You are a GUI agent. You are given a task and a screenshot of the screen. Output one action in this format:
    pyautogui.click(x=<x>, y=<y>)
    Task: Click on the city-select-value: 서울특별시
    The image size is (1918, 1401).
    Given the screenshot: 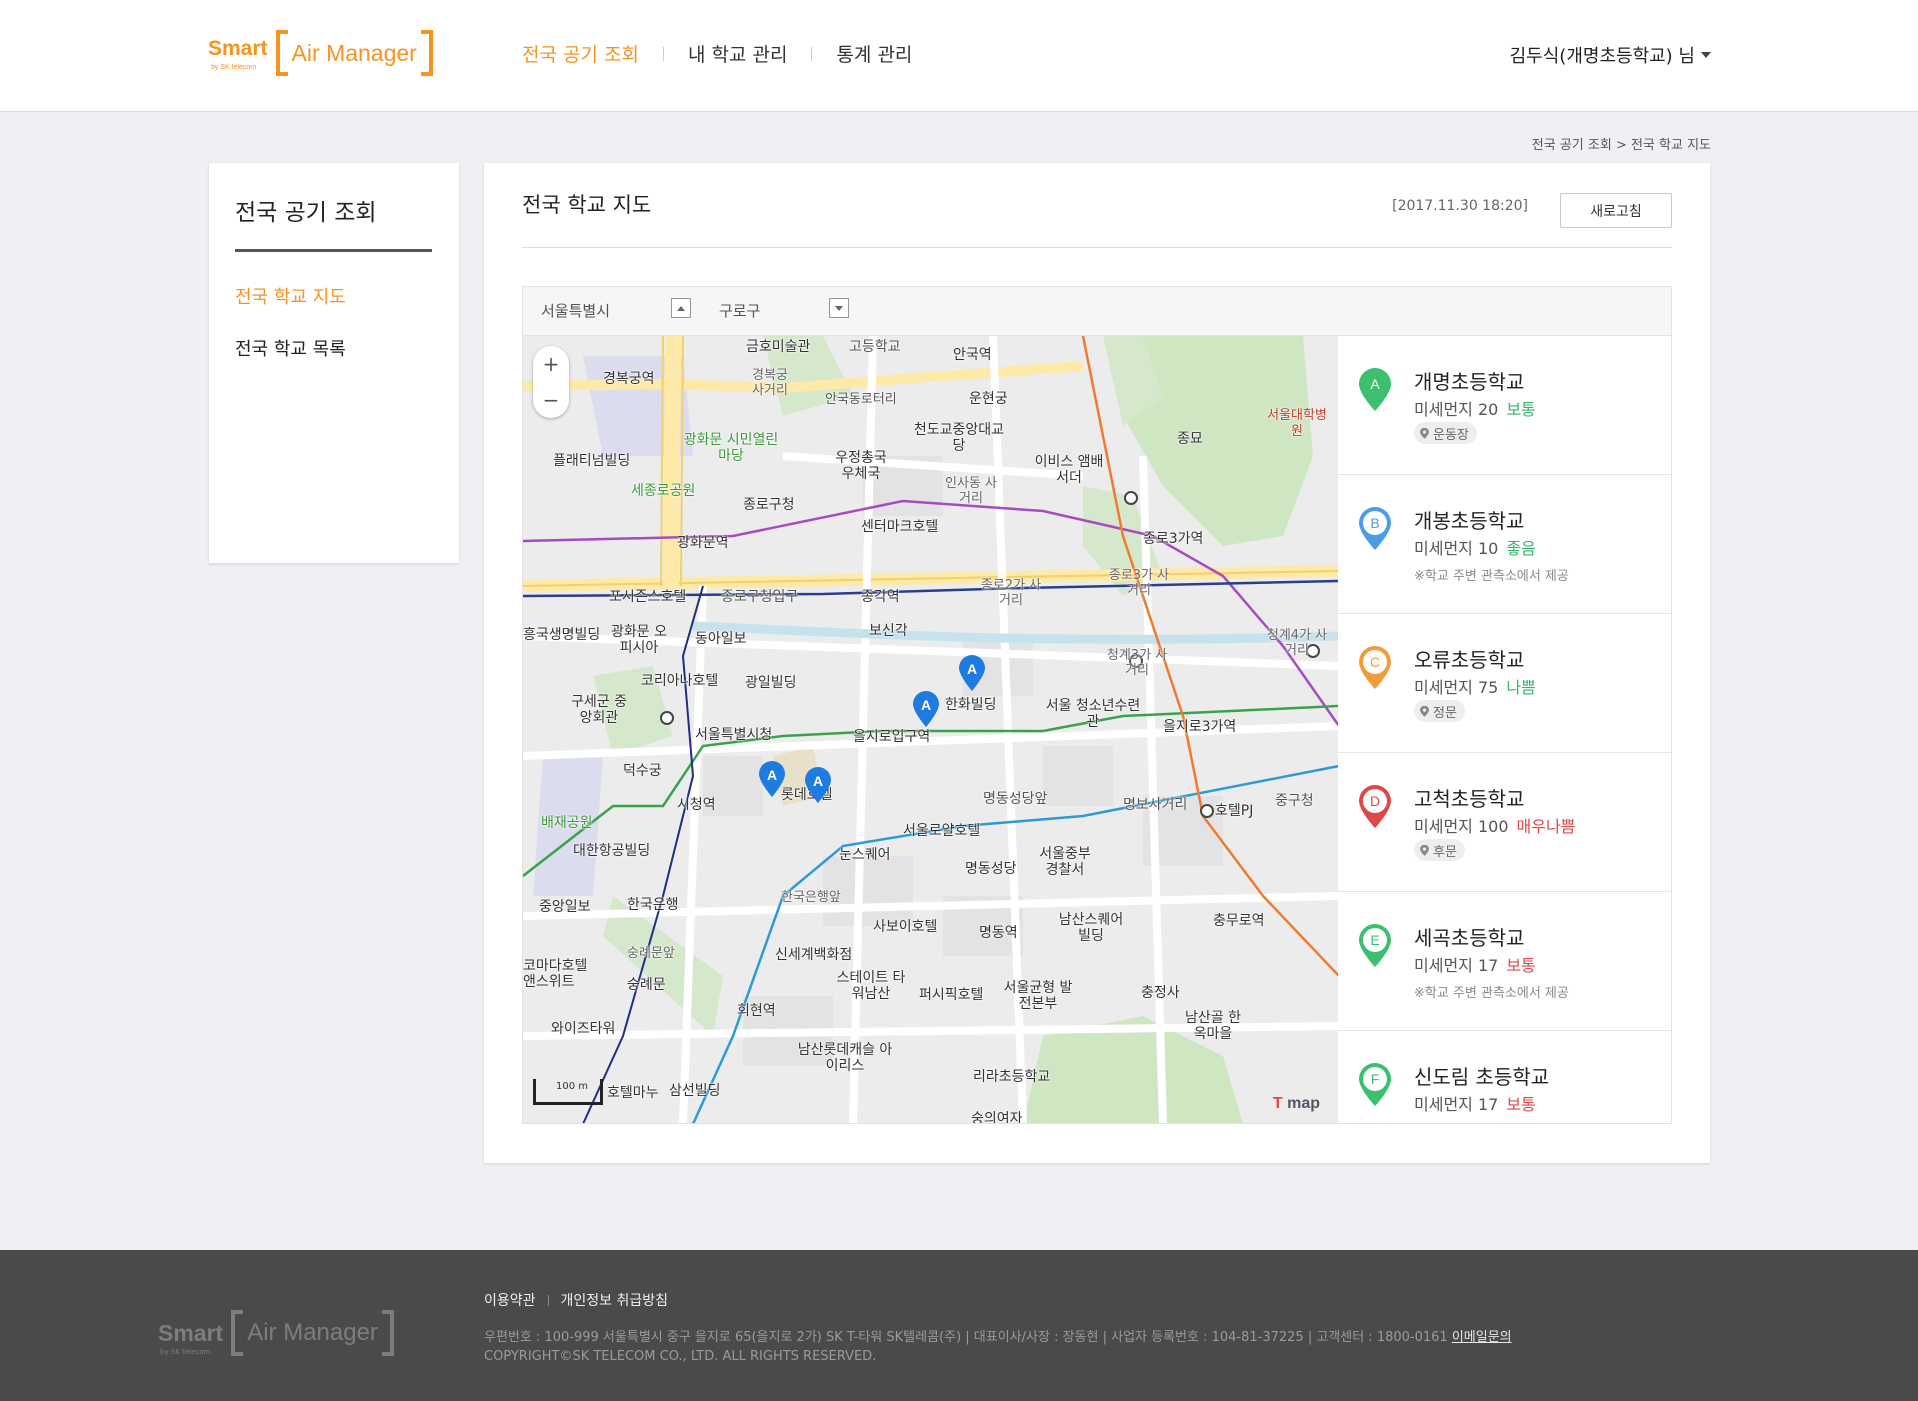 What is the action you would take?
    pyautogui.click(x=576, y=311)
    